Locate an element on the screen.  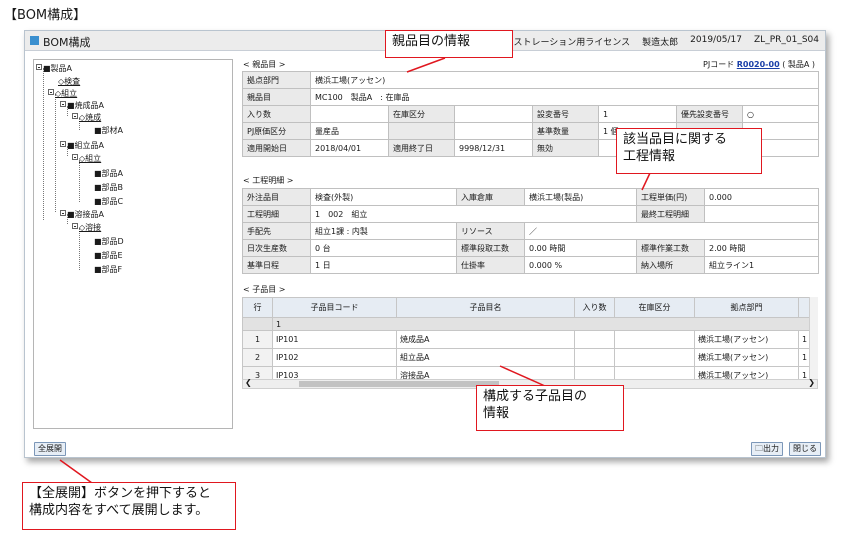
annotation-process-info: 該当品目に関する 工程情報 is located at coordinates (689, 151).